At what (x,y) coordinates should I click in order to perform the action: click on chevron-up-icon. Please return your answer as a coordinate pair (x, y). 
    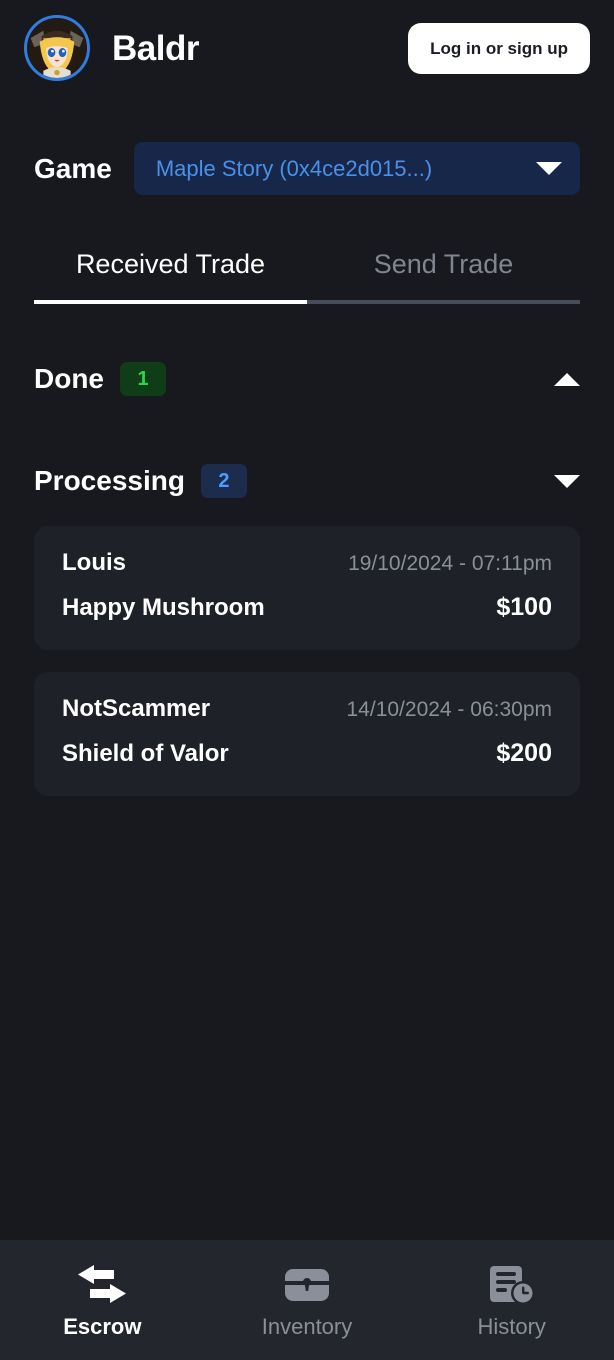
    Looking at the image, I should click on (567, 379).